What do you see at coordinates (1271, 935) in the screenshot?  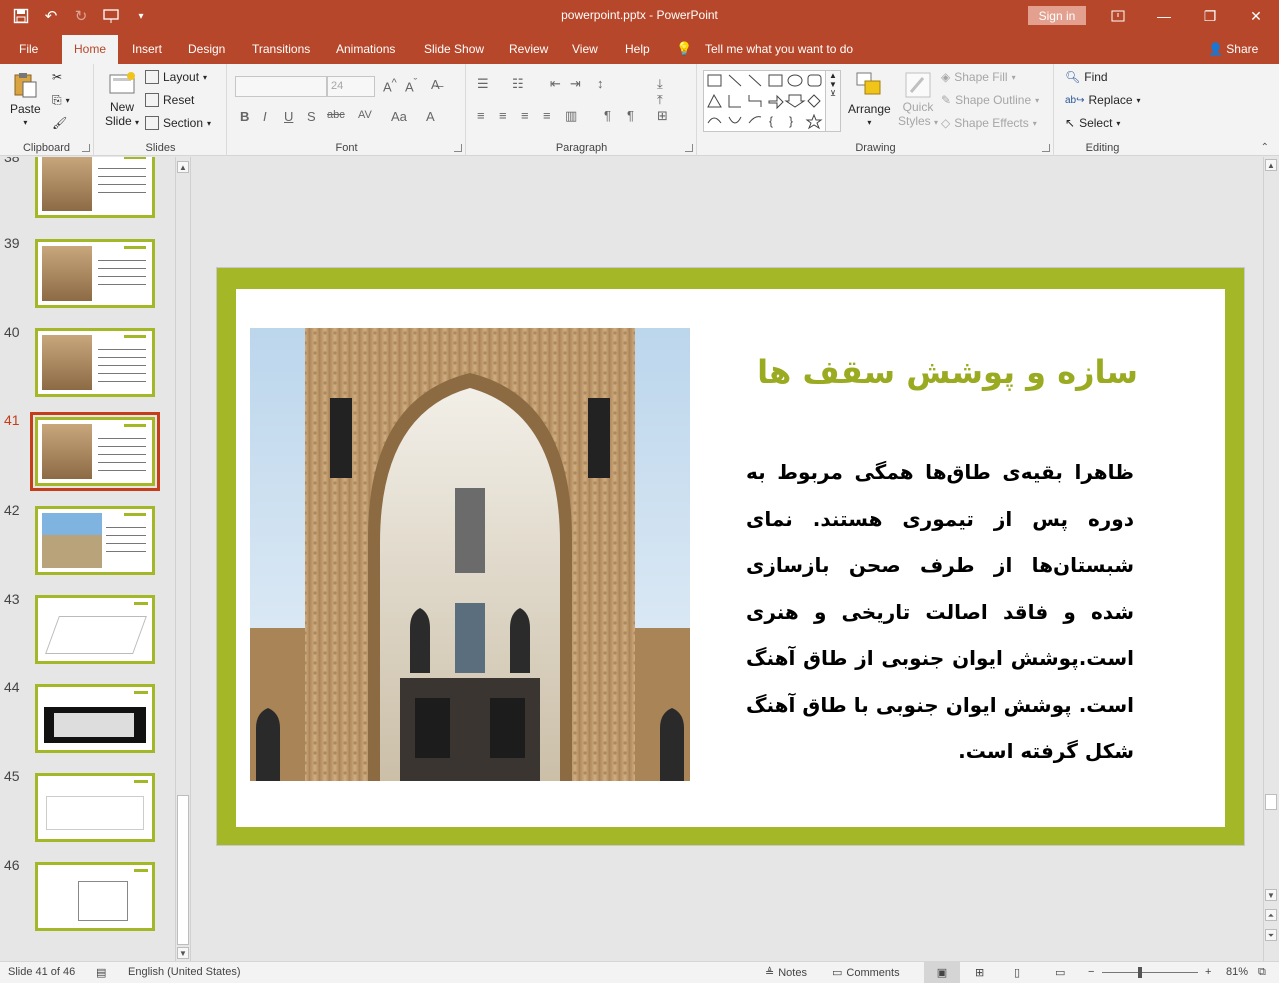 I see `next-slide-icon: ⏷` at bounding box center [1271, 935].